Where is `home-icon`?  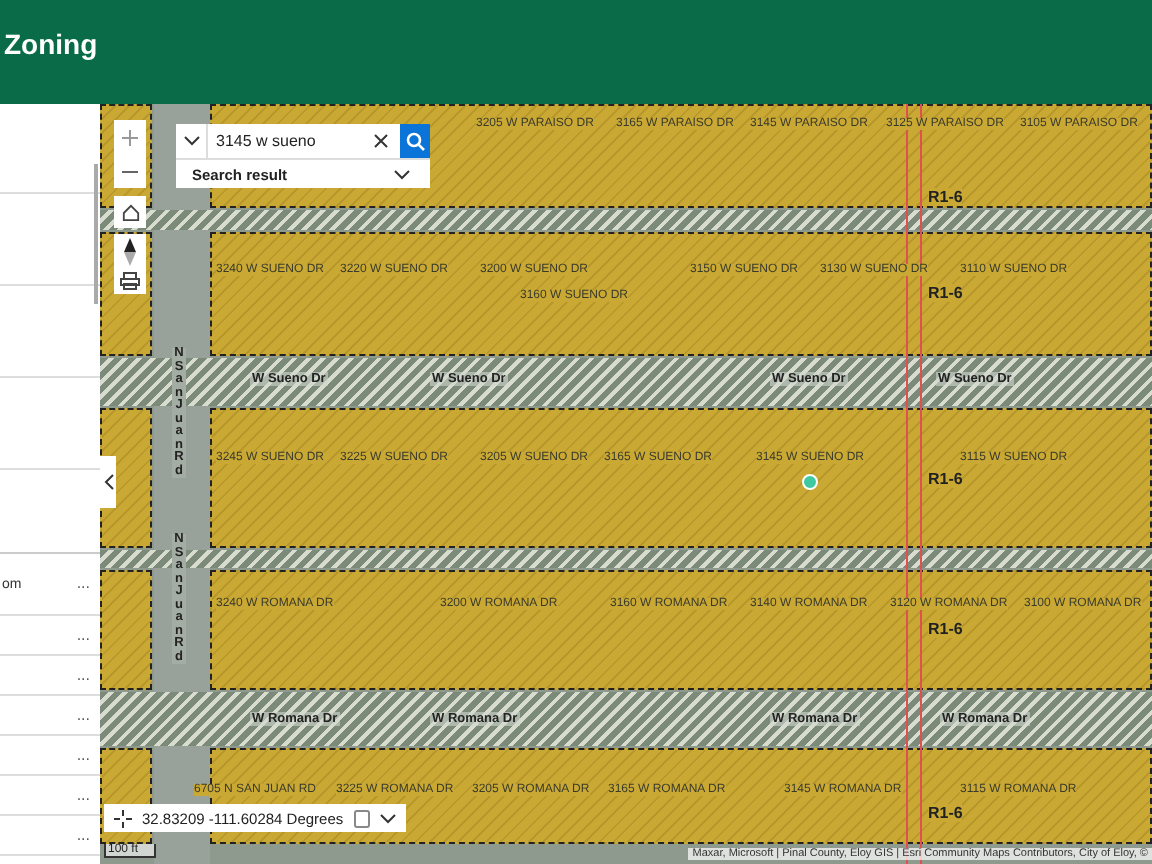
home-icon is located at coordinates (130, 212).